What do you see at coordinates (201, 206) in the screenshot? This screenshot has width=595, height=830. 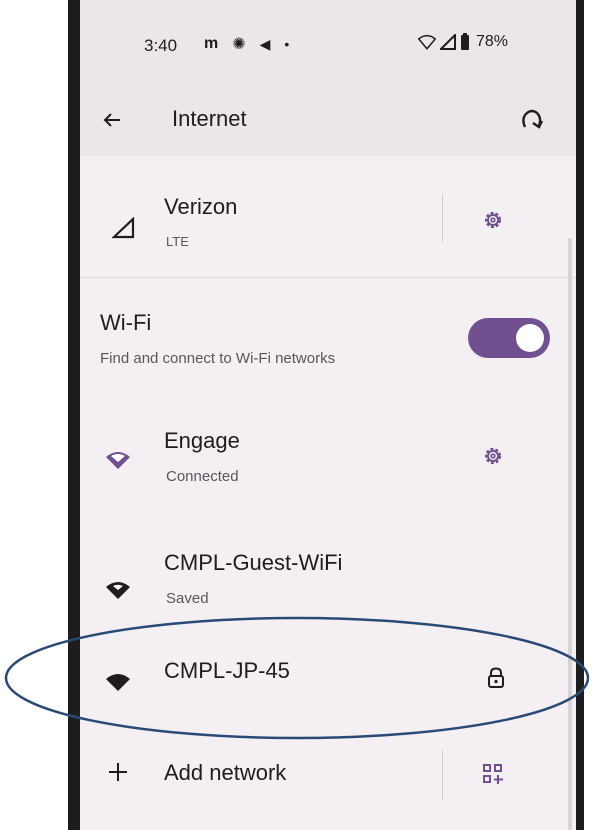 I see `carrier-name: Verizon` at bounding box center [201, 206].